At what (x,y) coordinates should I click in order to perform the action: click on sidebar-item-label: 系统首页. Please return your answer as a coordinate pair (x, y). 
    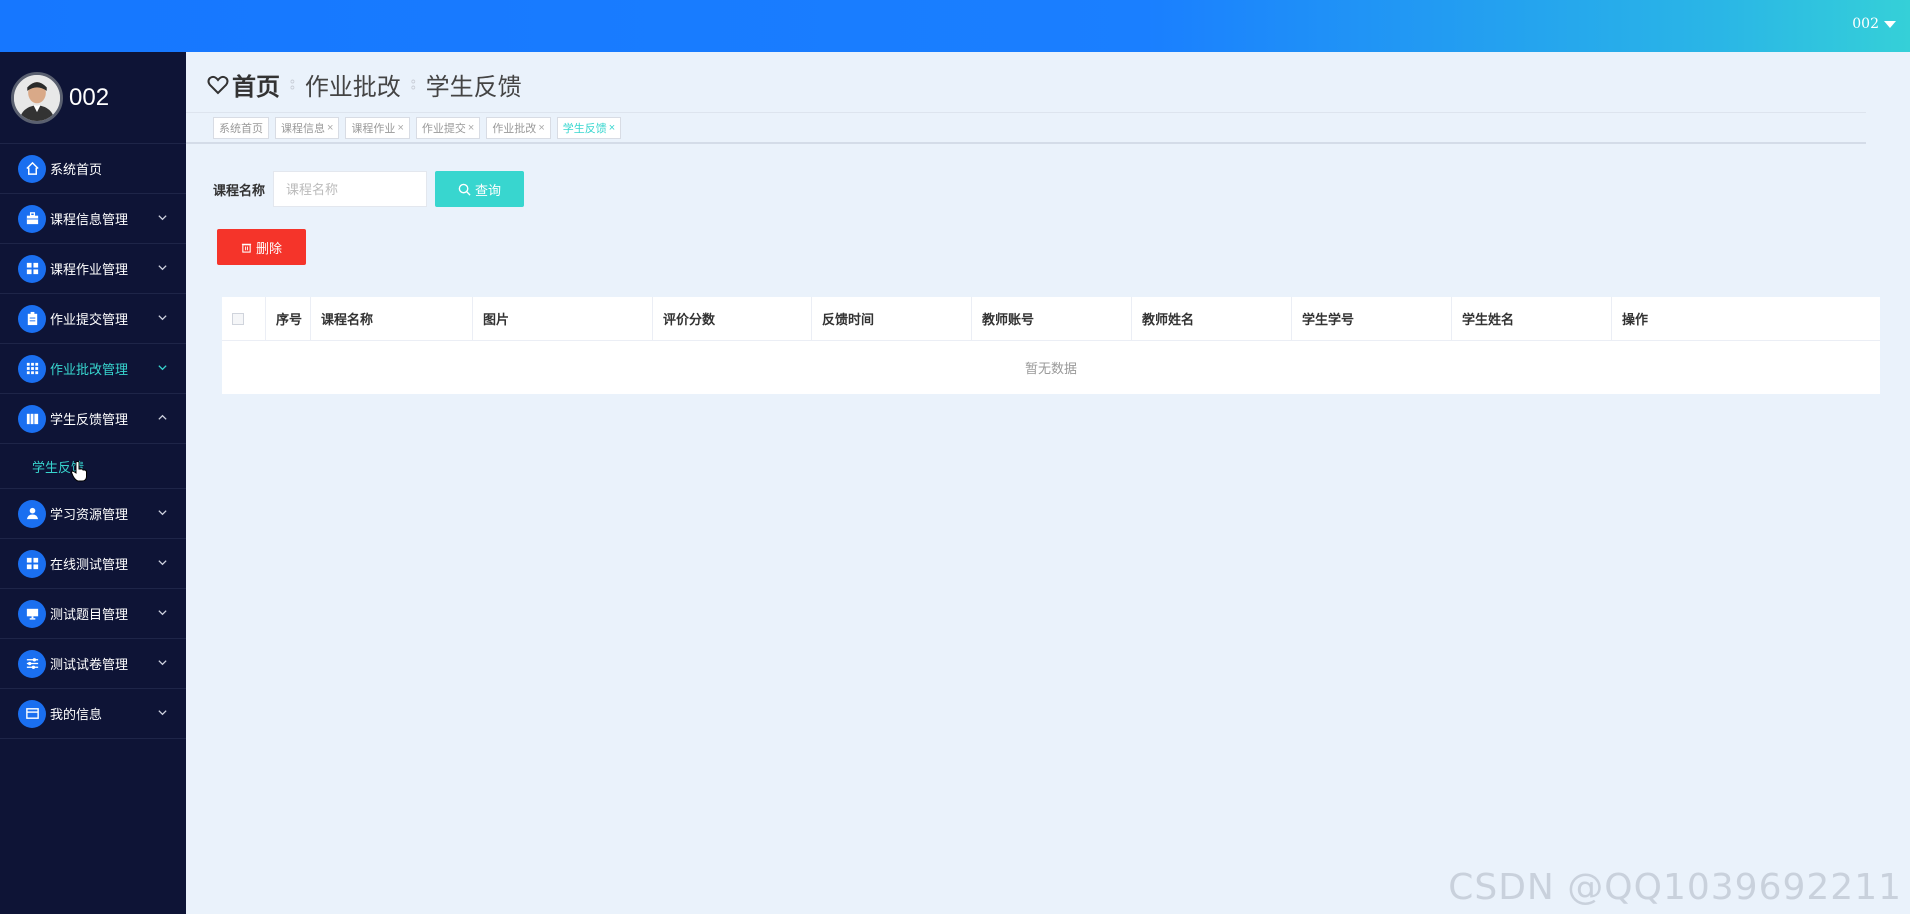
    Looking at the image, I should click on (76, 169).